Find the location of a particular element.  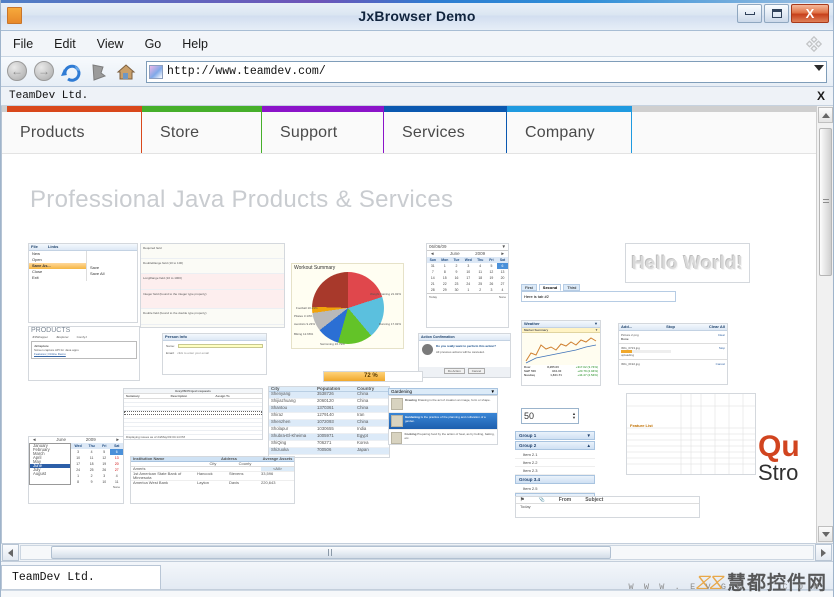

banks-col-assets: Average Assets is located at coordinates (277, 459).